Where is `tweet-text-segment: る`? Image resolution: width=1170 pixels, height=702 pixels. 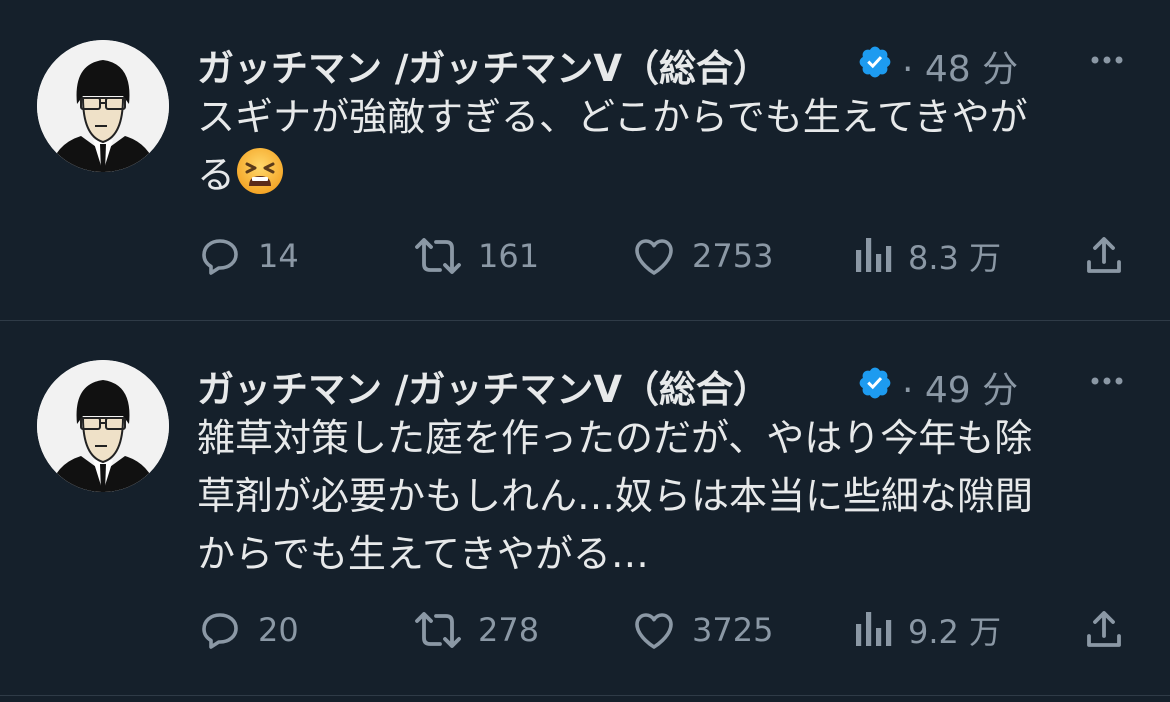
tweet-text-segment: る is located at coordinates (216, 175).